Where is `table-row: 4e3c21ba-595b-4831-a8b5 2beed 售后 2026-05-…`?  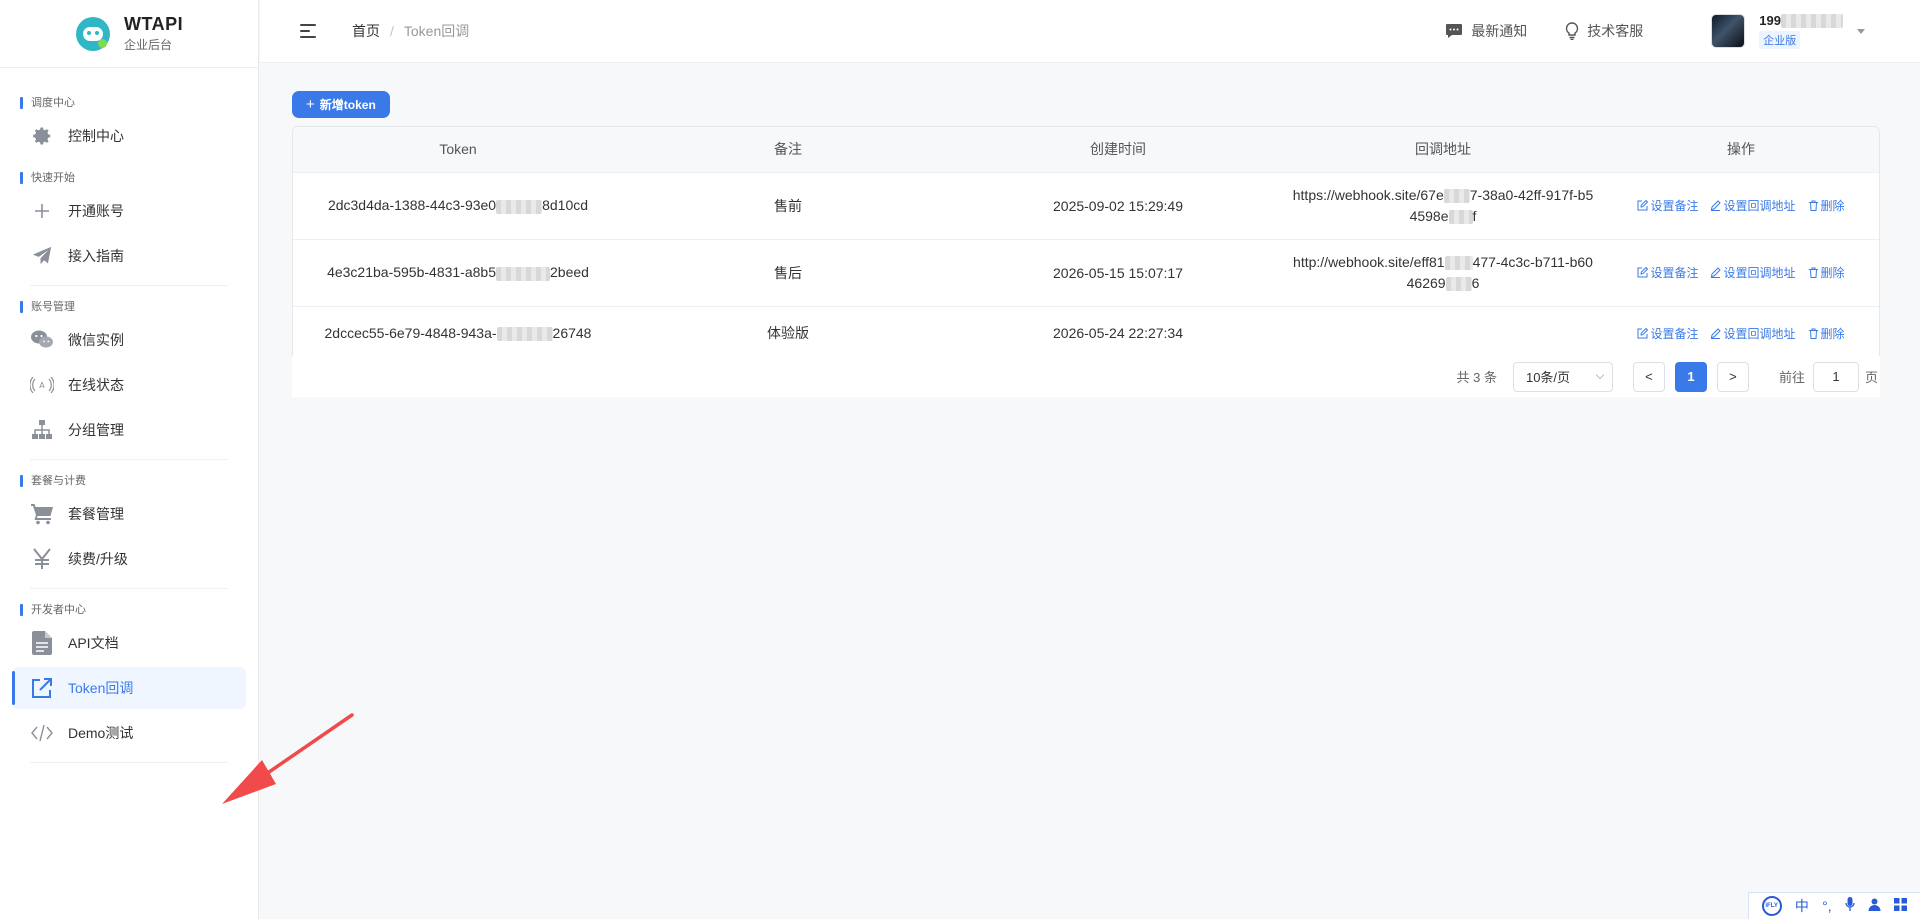
table-row: 4e3c21ba-595b-4831-a8b5 2beed 售后 2026-05-… is located at coordinates (1086, 273).